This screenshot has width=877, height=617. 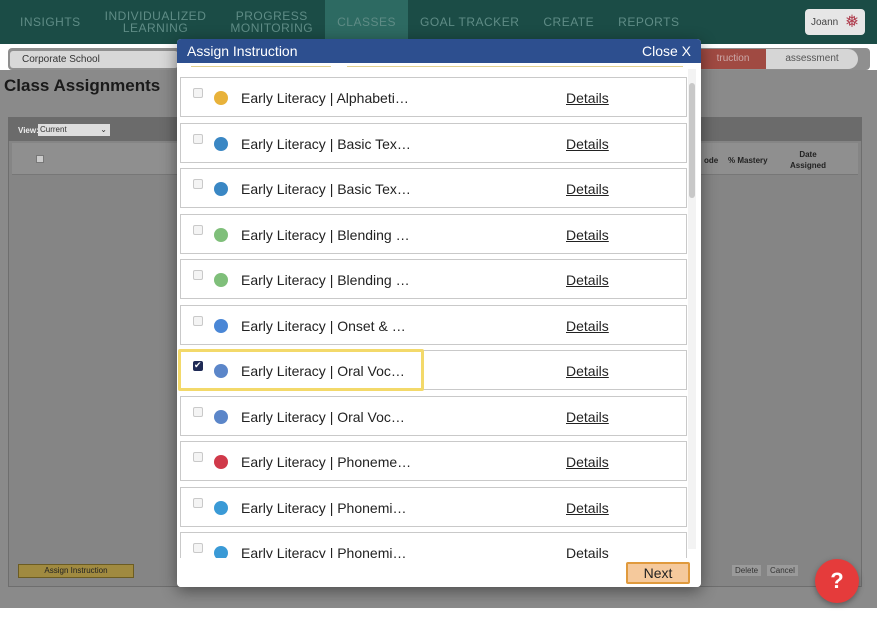 What do you see at coordinates (658, 573) in the screenshot?
I see `next-button: Next` at bounding box center [658, 573].